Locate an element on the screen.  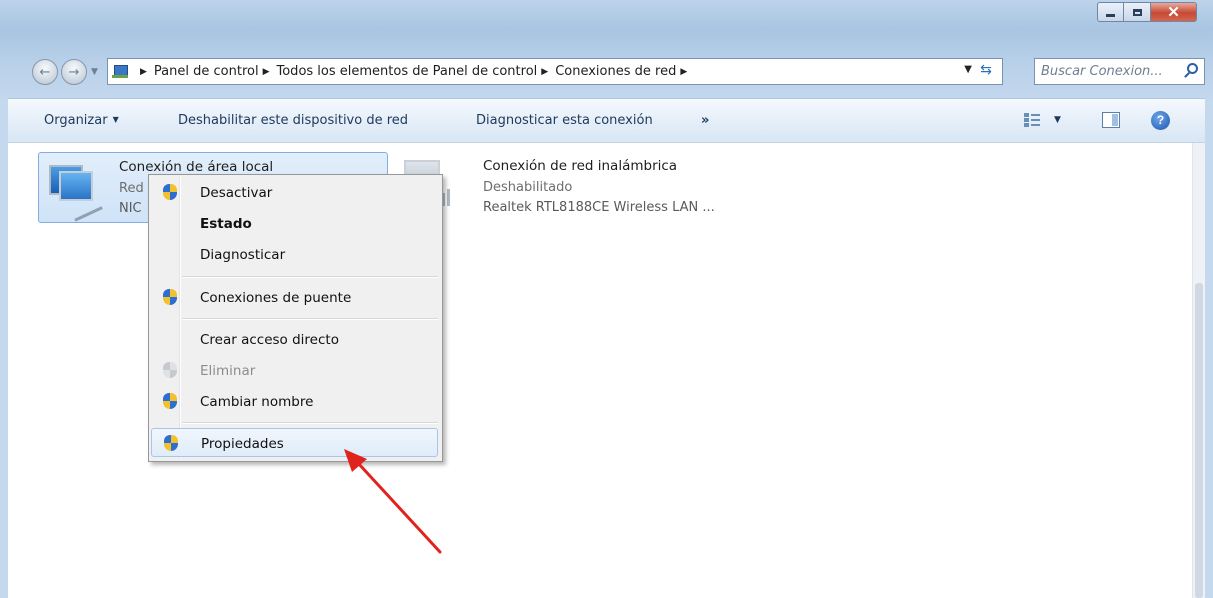
annotation-arrow-shaft is located at coordinates (399, 507).